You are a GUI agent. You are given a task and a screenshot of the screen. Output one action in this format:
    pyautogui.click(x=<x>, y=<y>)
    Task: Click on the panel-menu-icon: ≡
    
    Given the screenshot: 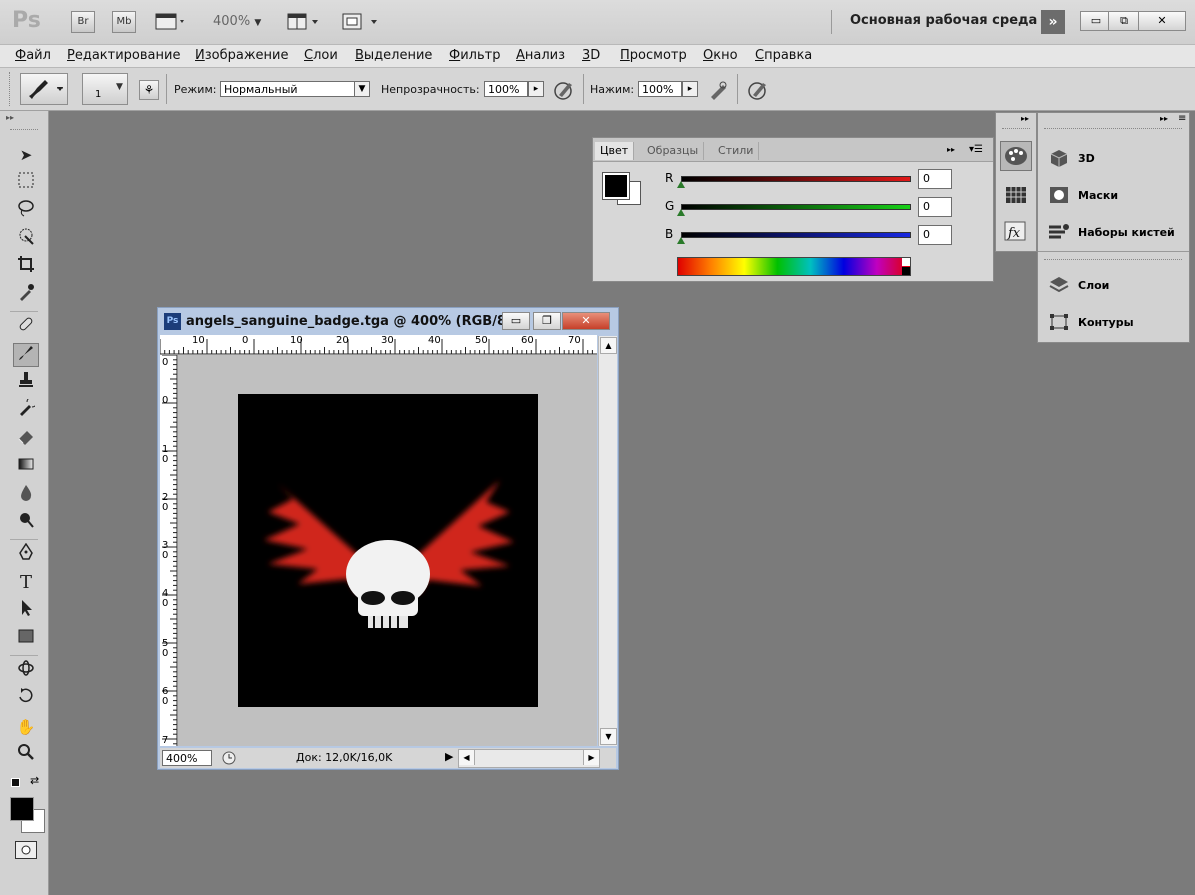 What is the action you would take?
    pyautogui.click(x=1182, y=118)
    